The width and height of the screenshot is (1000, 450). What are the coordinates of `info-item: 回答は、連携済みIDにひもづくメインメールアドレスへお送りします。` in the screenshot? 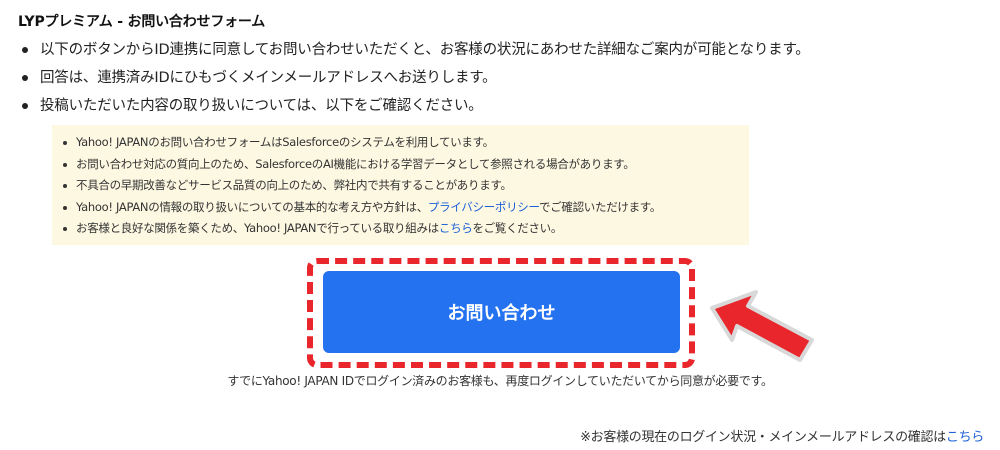 It's located at (498, 78).